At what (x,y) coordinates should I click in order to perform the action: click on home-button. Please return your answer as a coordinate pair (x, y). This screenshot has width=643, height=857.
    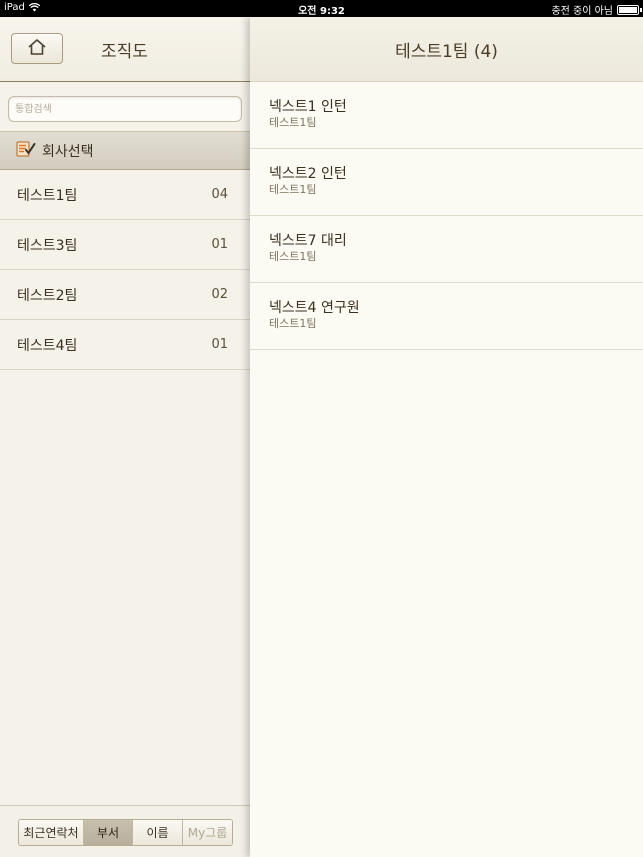
    Looking at the image, I should click on (37, 48).